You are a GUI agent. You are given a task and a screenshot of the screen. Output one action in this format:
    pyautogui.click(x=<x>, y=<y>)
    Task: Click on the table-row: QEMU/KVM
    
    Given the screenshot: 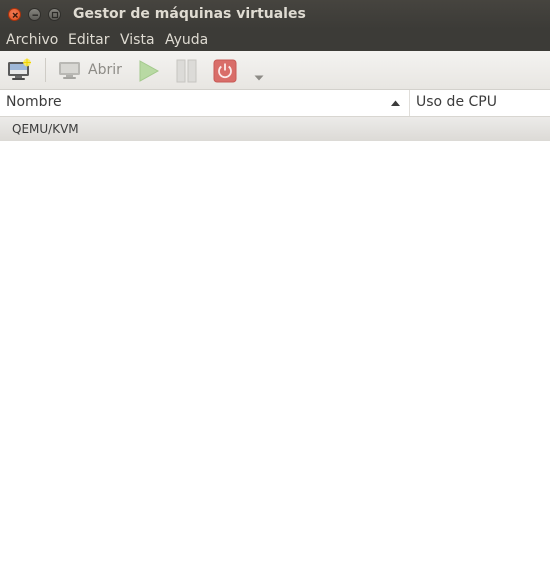 What is the action you would take?
    pyautogui.click(x=275, y=129)
    